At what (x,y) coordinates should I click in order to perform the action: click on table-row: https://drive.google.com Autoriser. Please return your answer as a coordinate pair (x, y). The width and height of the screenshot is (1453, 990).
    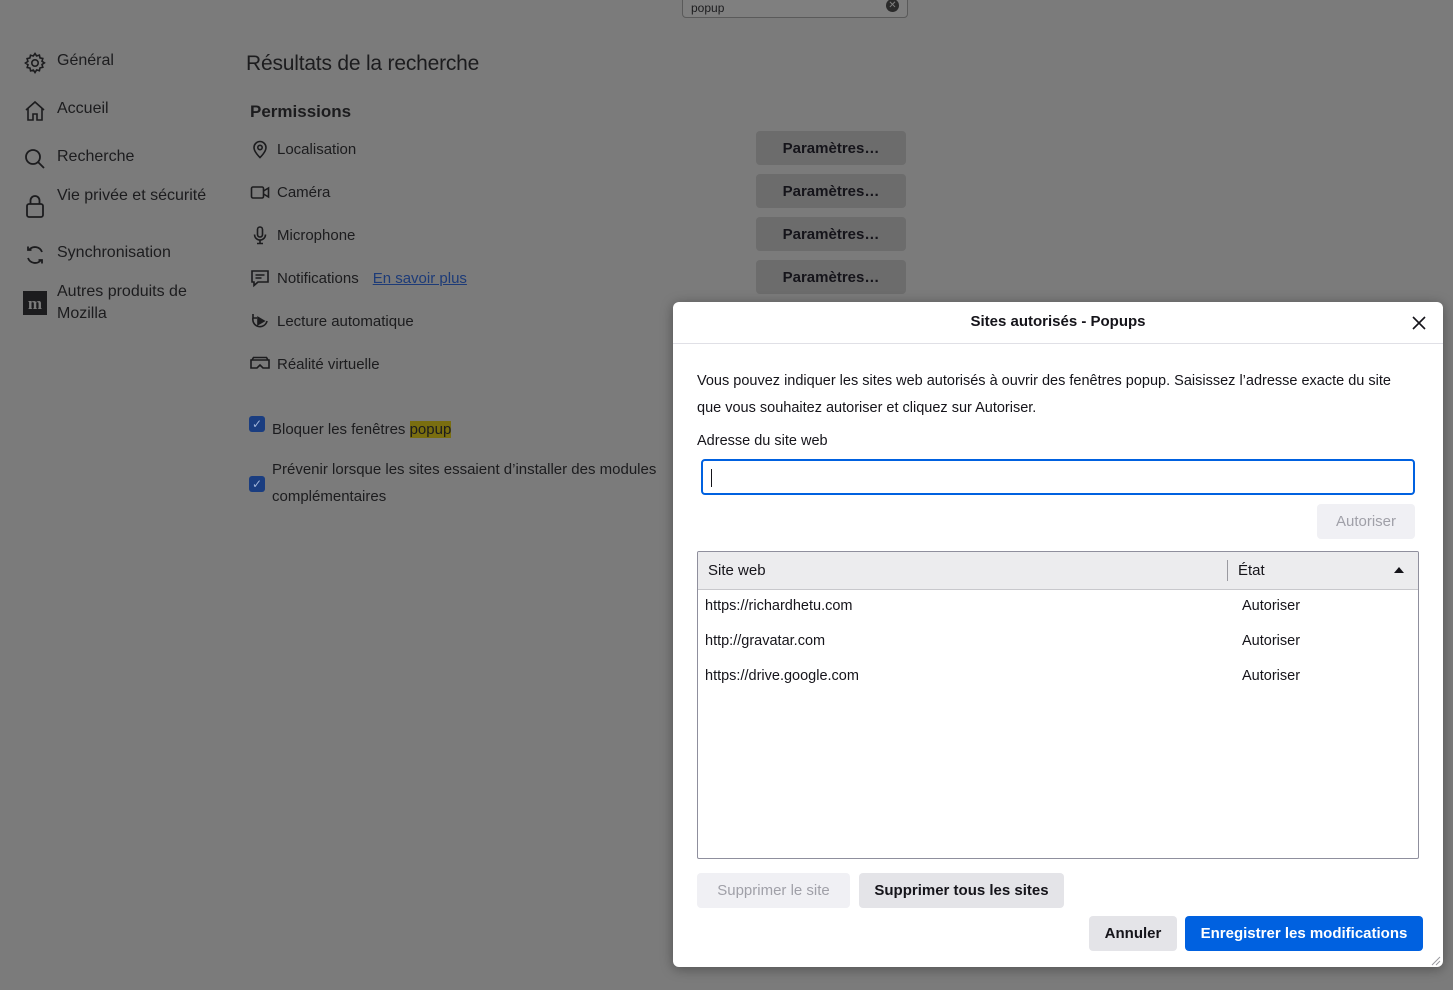
    Looking at the image, I should click on (1058, 677).